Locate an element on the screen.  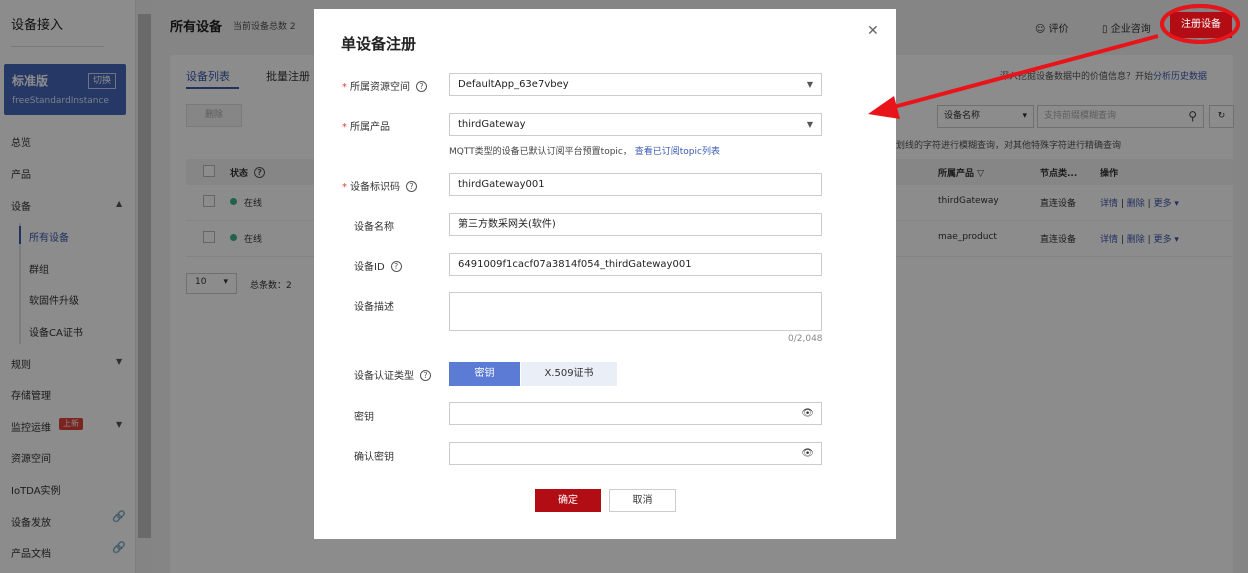
node-id-input: thirdGateway001 is located at coordinates (635, 184).